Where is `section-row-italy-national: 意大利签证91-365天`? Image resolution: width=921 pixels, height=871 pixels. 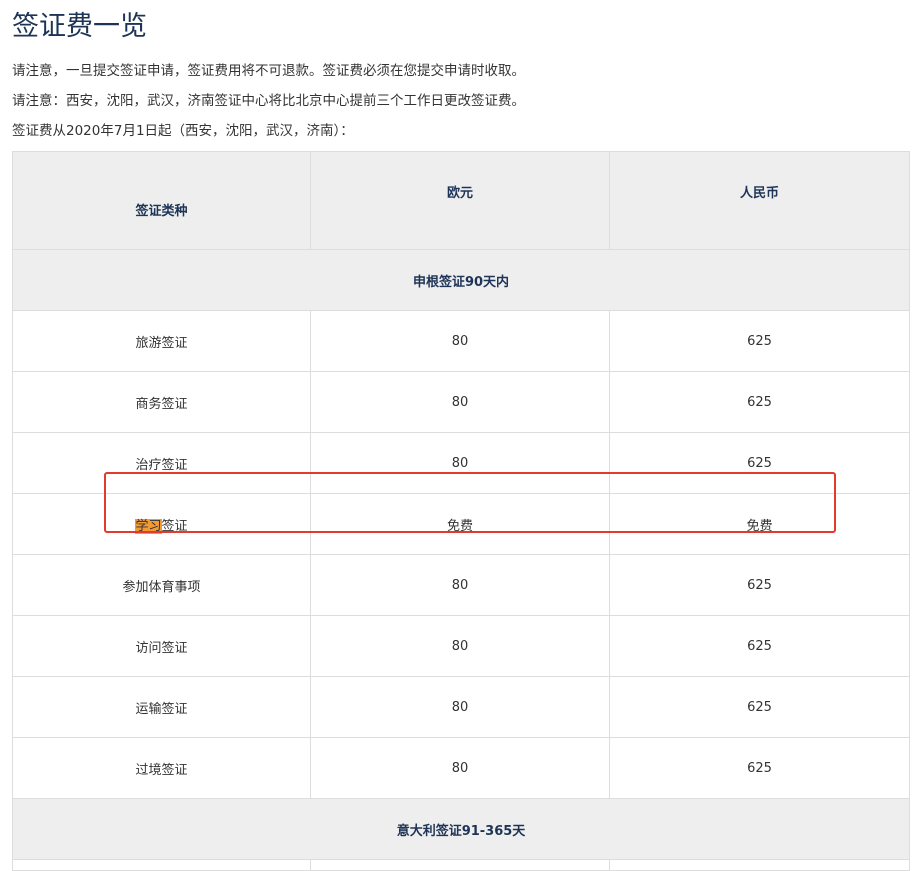
section-row-italy-national: 意大利签证91-365天 is located at coordinates (461, 829).